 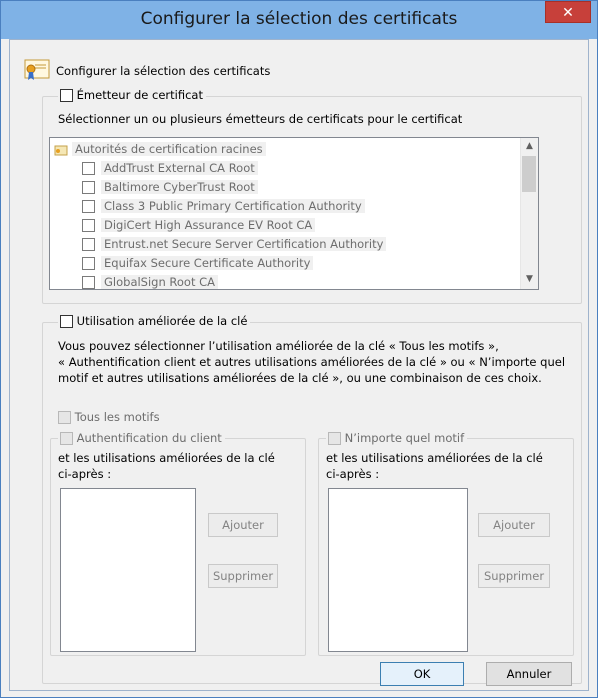 I want to click on all-purposes-label: Tous les motifs, so click(x=117, y=417).